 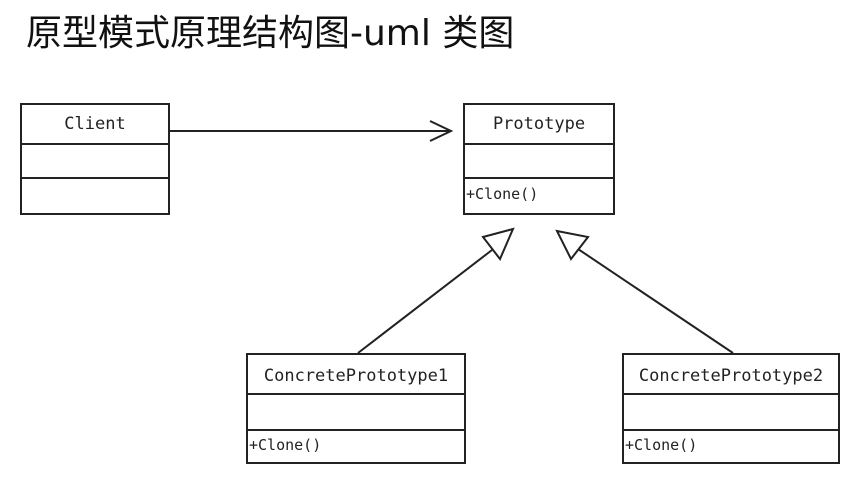 What do you see at coordinates (356, 375) in the screenshot?
I see `class-name: ConcretePrototype1` at bounding box center [356, 375].